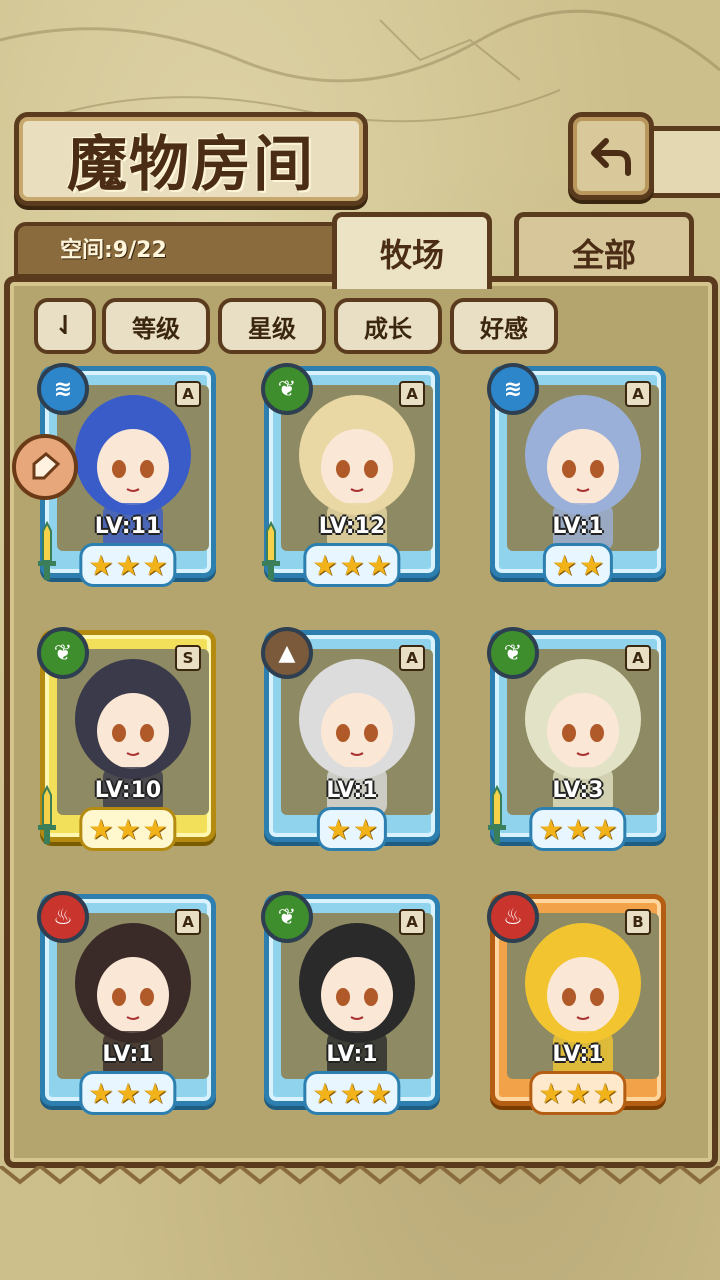  I want to click on sort-order-button: ⇃, so click(65, 326).